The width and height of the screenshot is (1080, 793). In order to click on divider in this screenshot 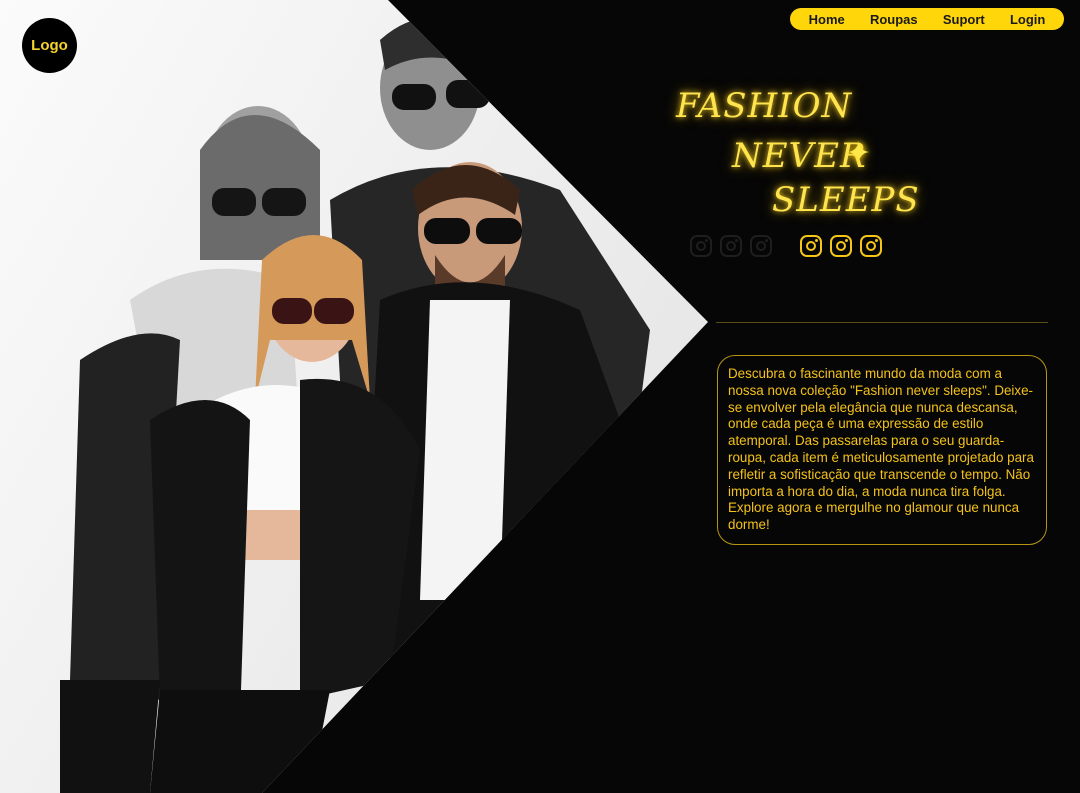, I will do `click(882, 322)`.